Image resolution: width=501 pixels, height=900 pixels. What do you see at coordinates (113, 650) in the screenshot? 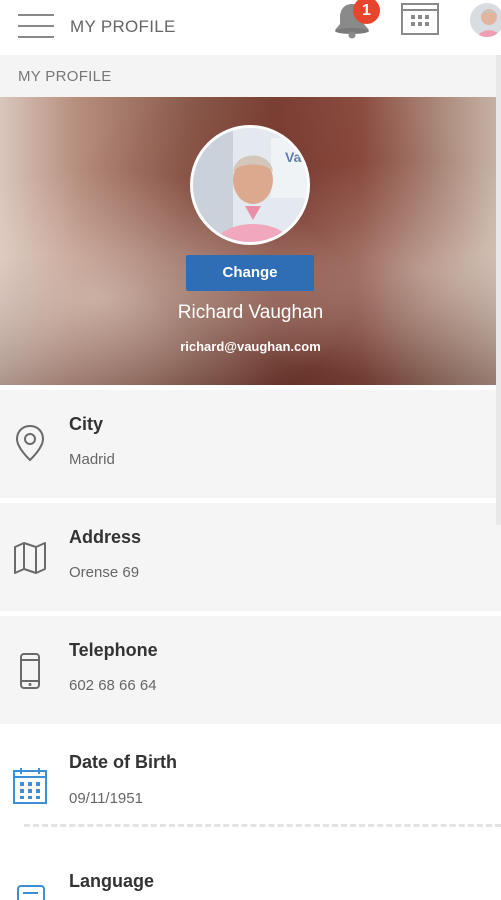
I see `field-label: Telephone` at bounding box center [113, 650].